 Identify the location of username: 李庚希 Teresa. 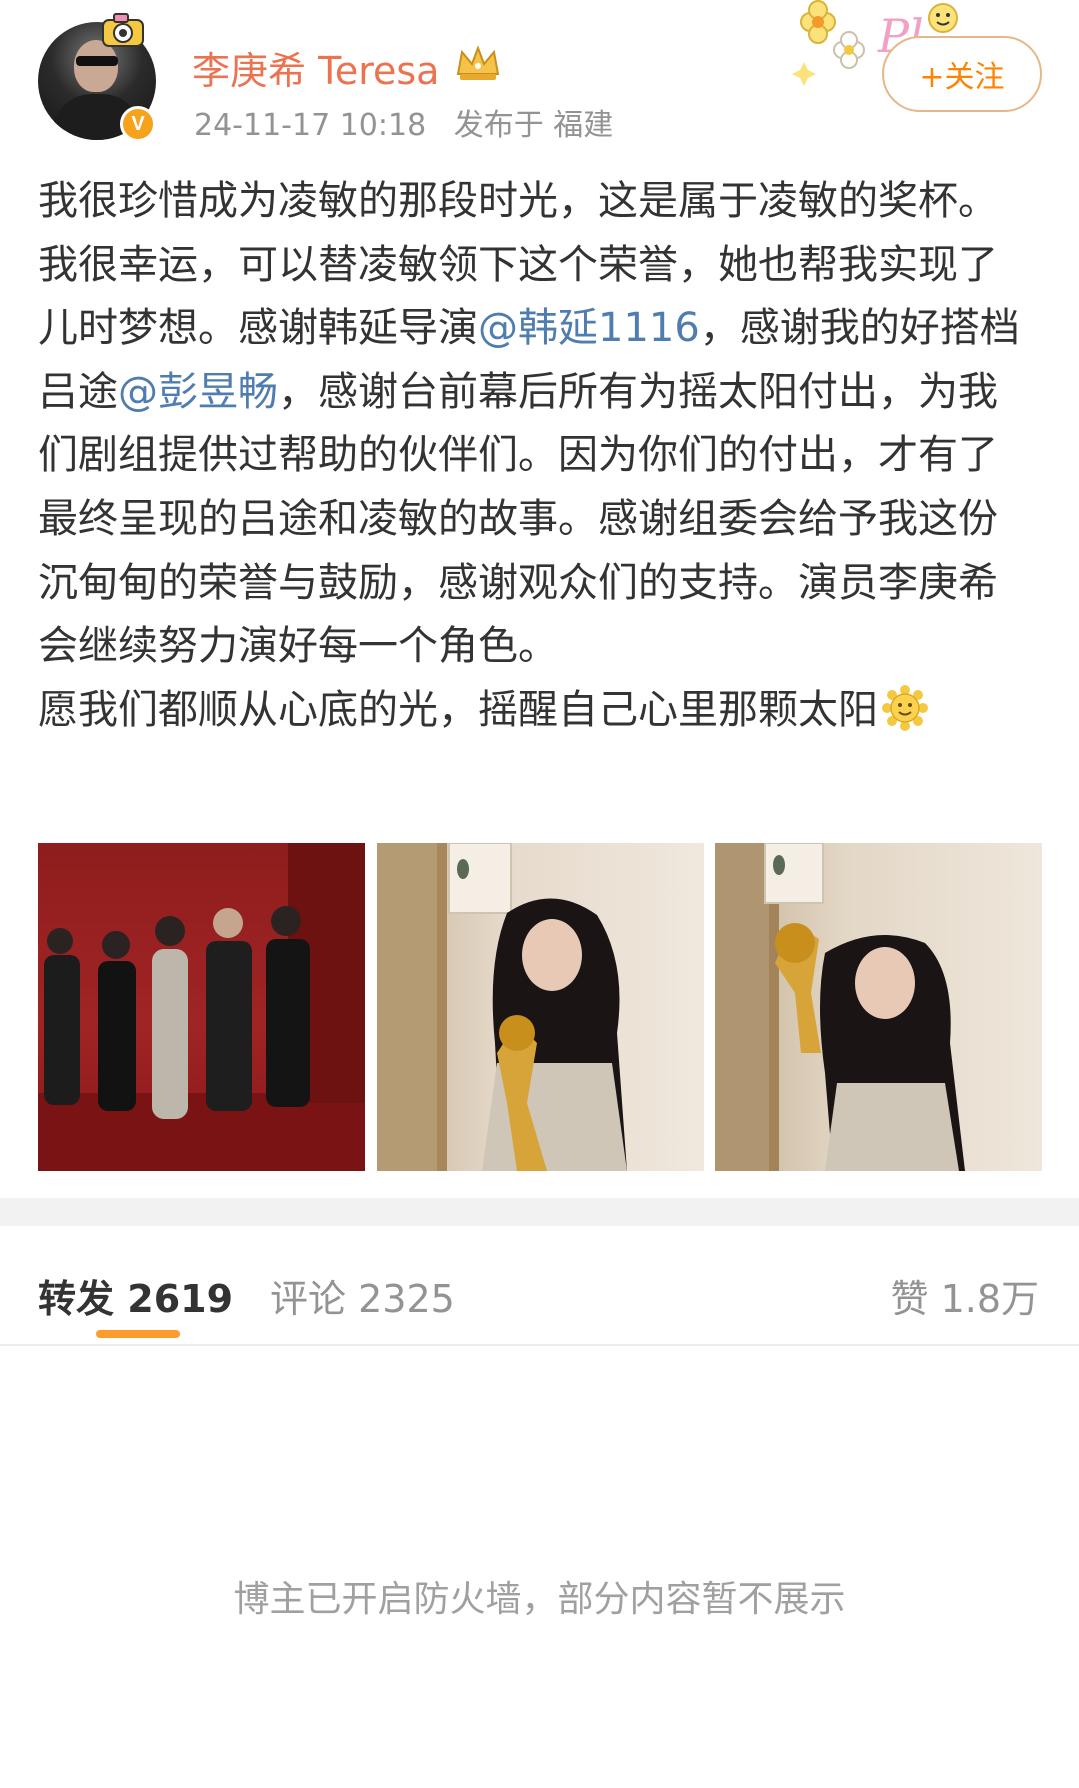
(315, 67).